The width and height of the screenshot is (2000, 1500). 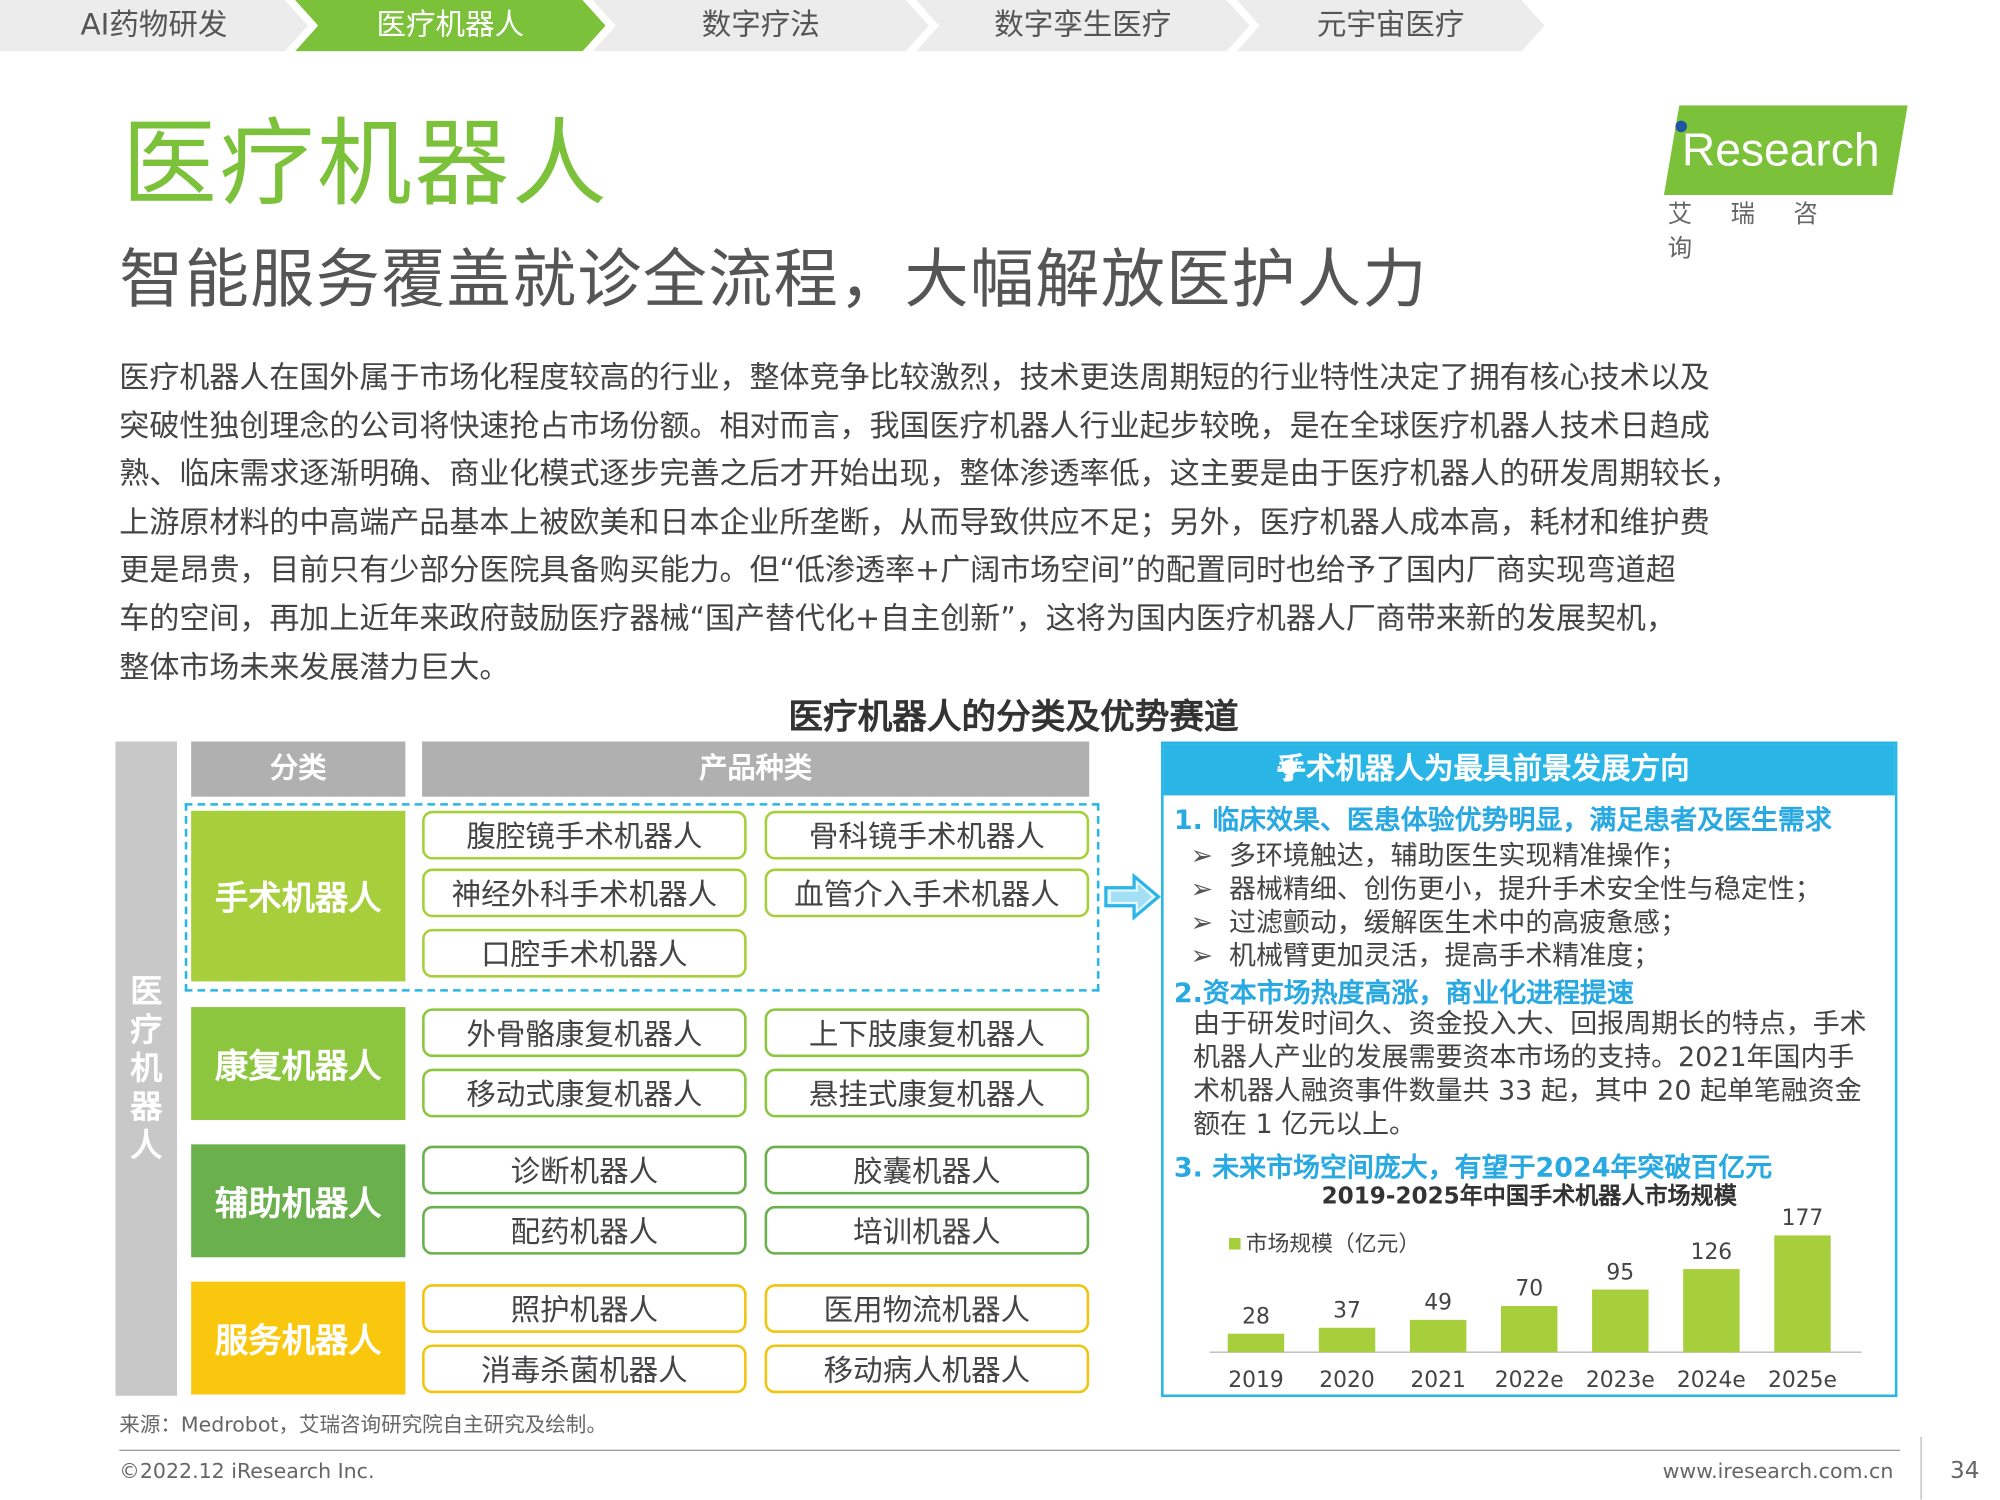 What do you see at coordinates (584, 1230) in the screenshot?
I see `product-cell: 配药机器人` at bounding box center [584, 1230].